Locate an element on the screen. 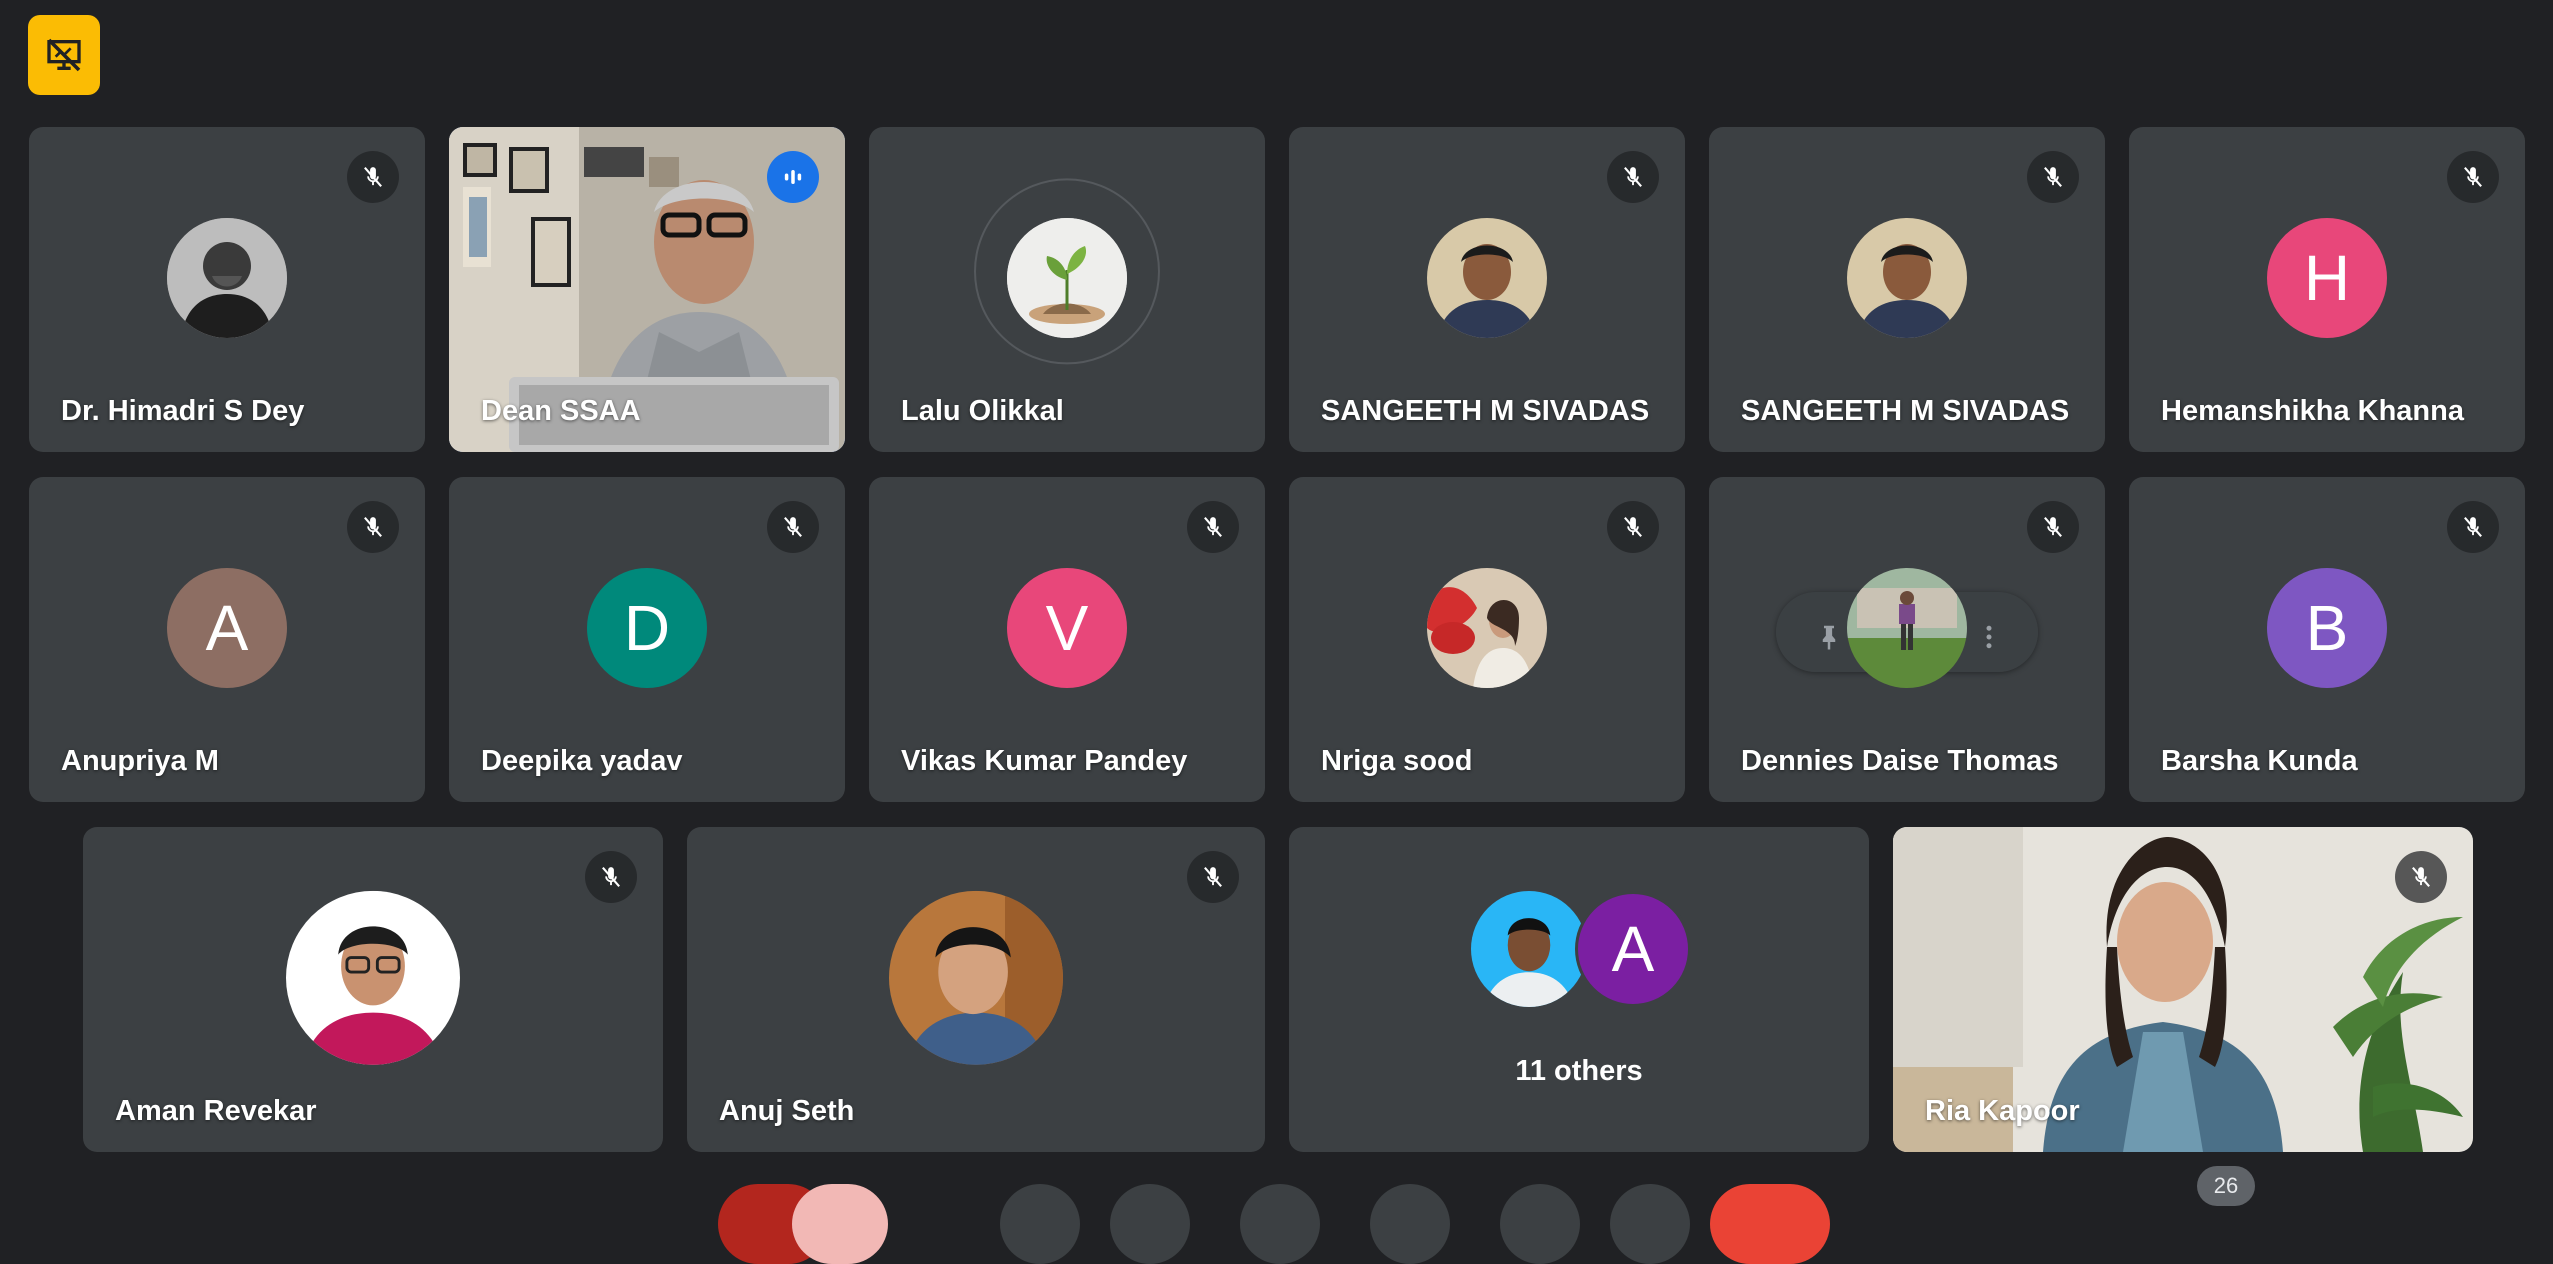 This screenshot has width=2553, height=1264. participant-tile: V Vikas Kumar Pandey is located at coordinates (1067, 639).